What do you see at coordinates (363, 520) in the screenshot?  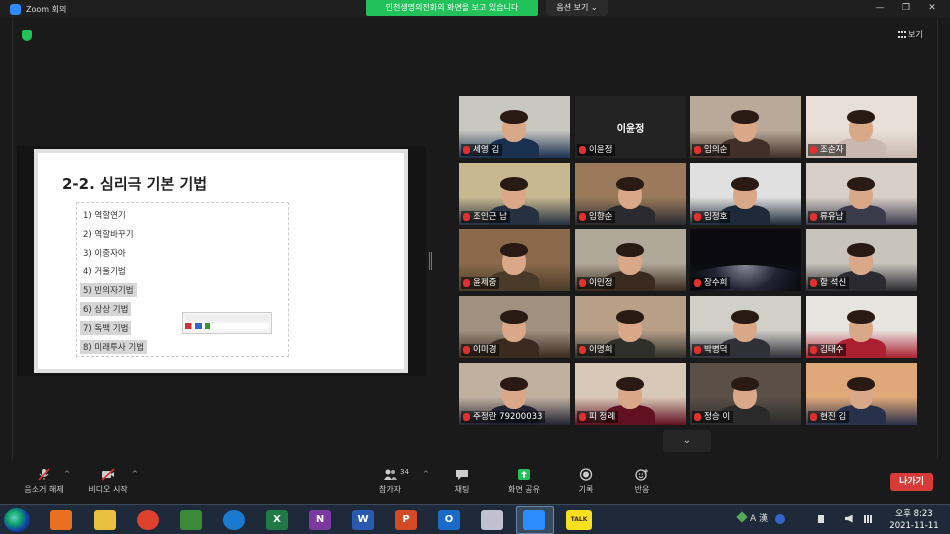 I see `word-taskbar-icon: W` at bounding box center [363, 520].